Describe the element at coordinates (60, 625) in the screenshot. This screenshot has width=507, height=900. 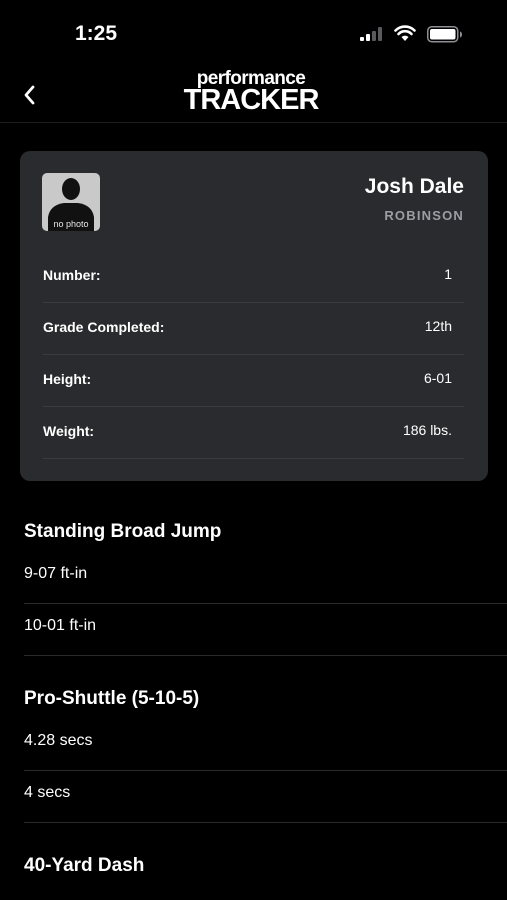
I see `result-value: 10-01 ft-in` at that location.